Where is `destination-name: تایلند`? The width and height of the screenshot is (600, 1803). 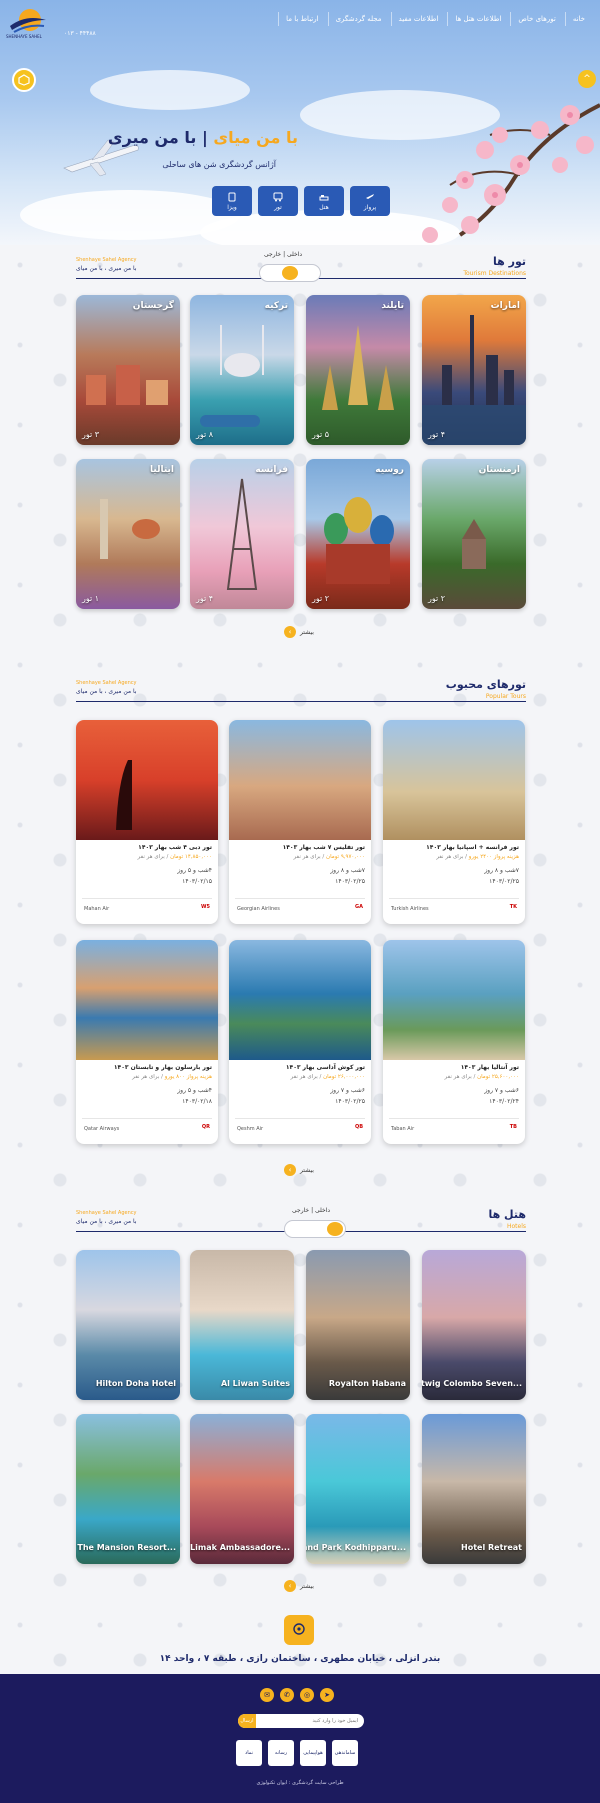
destination-name: تایلند is located at coordinates (392, 306).